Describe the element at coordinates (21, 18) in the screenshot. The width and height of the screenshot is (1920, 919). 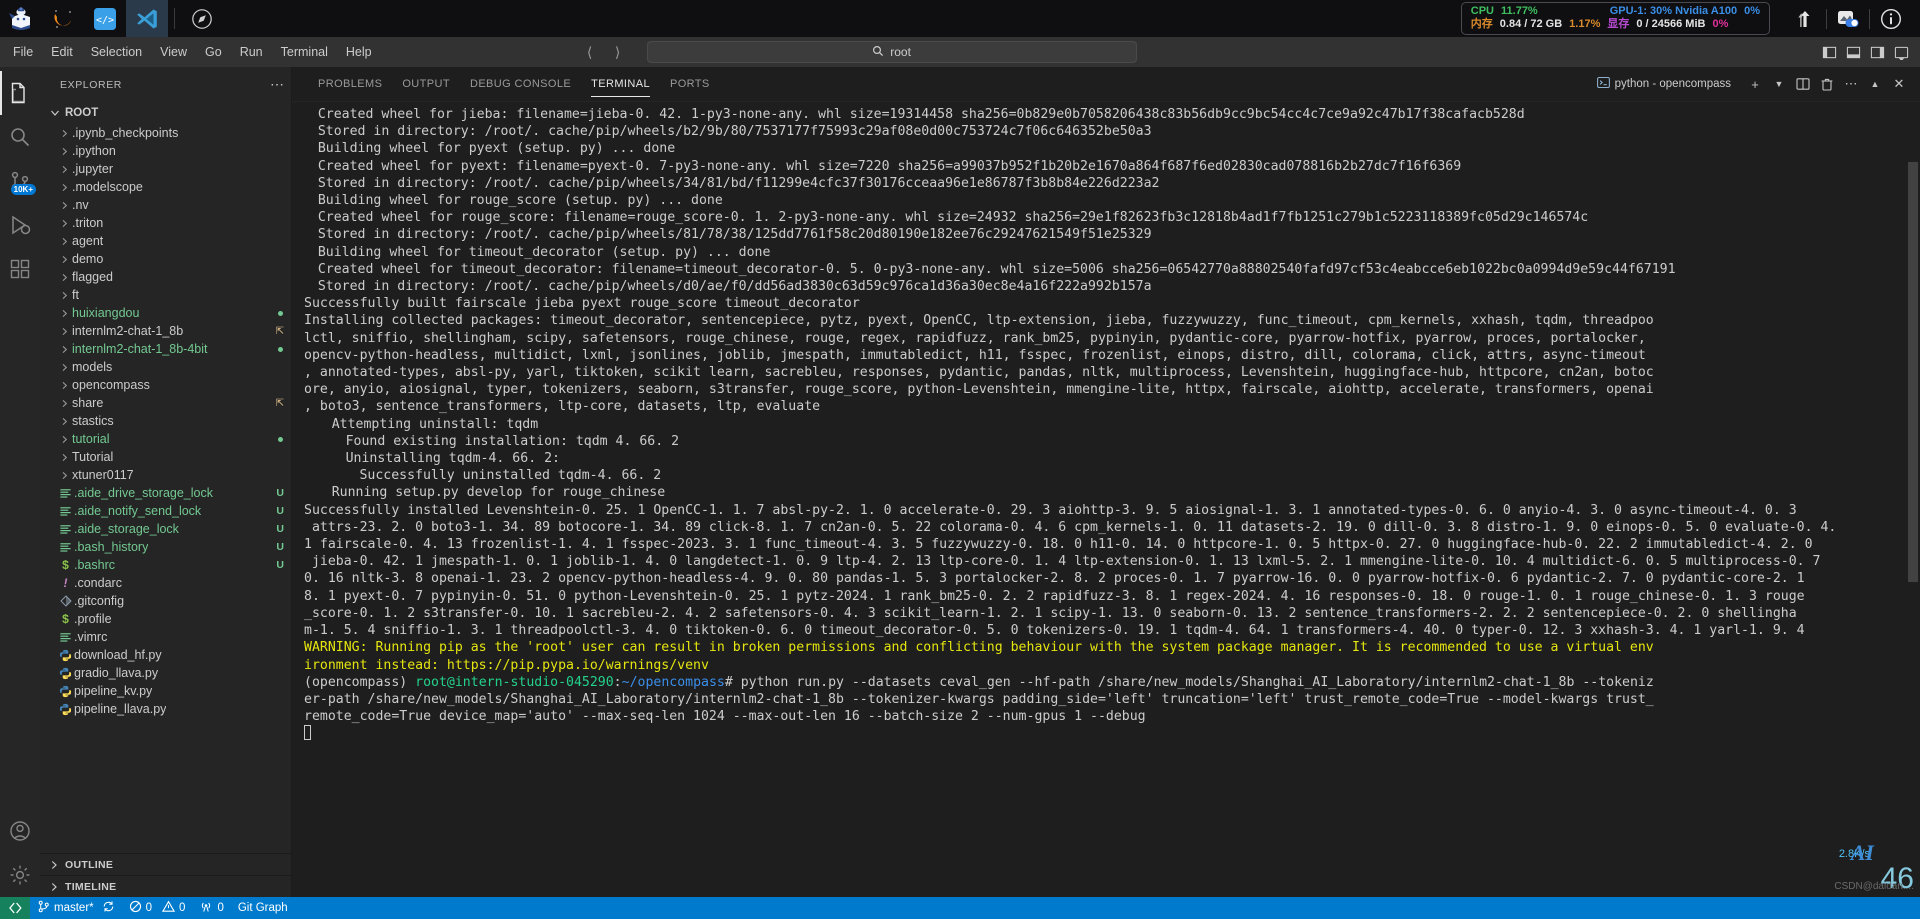
I see `huixiangdou-app-icon` at that location.